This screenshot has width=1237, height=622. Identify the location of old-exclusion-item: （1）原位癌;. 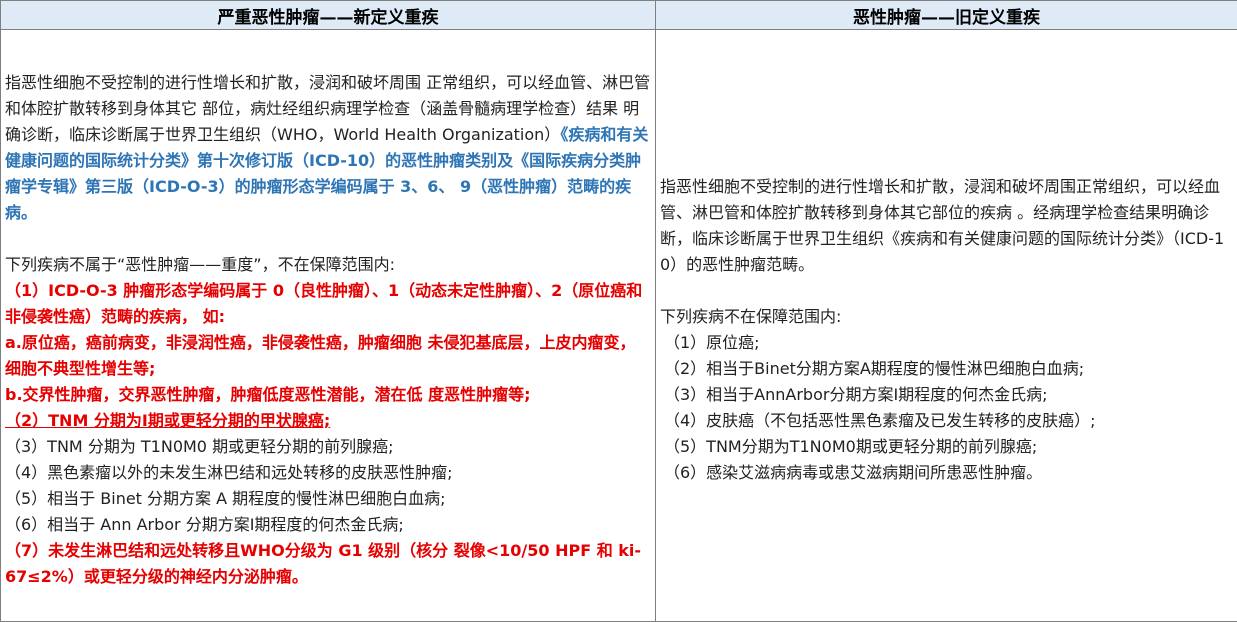
(712, 342).